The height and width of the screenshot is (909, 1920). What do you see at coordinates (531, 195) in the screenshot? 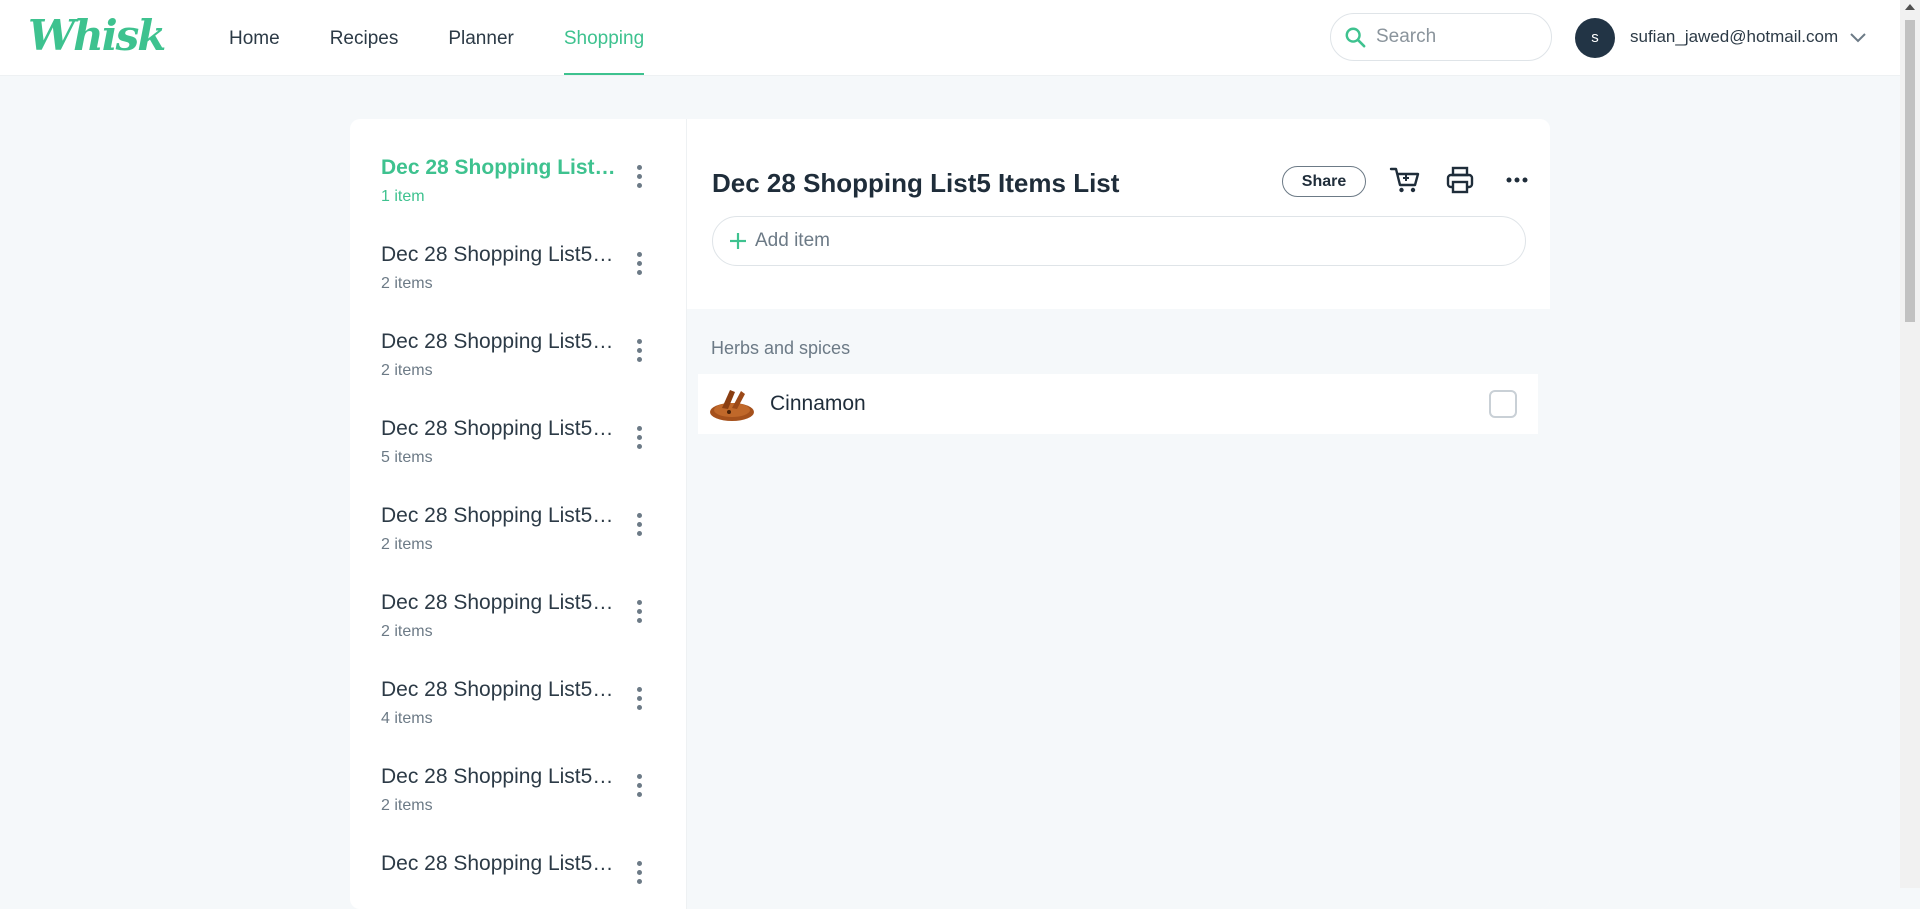
I see `list-item: Dec 28 Shopping List5 Items List 1 item` at bounding box center [531, 195].